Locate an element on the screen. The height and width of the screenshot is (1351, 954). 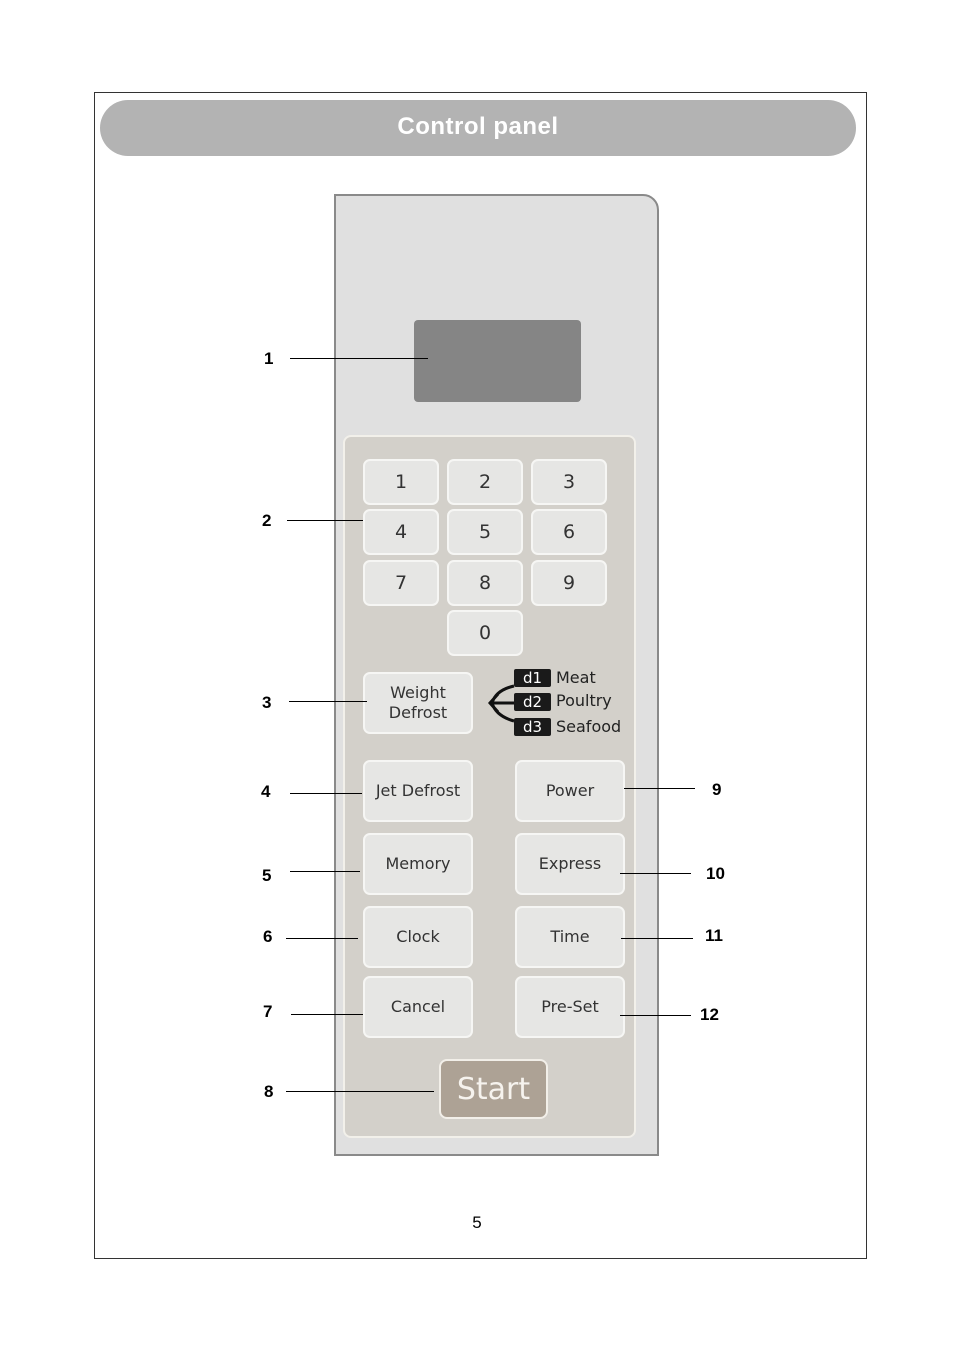
key-8: 8 is located at coordinates (485, 583).